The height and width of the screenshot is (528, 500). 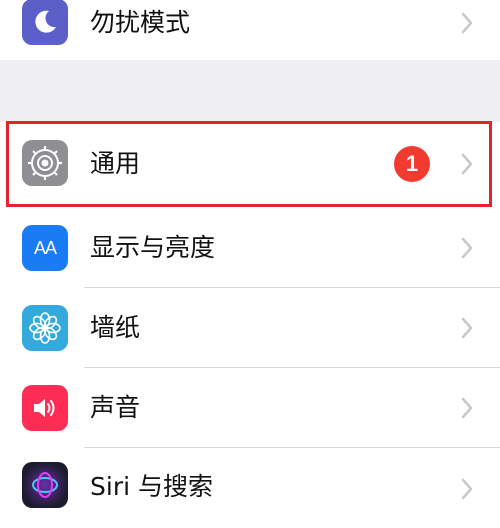 What do you see at coordinates (153, 247) in the screenshot?
I see `settings-row-label: 显示与亮度` at bounding box center [153, 247].